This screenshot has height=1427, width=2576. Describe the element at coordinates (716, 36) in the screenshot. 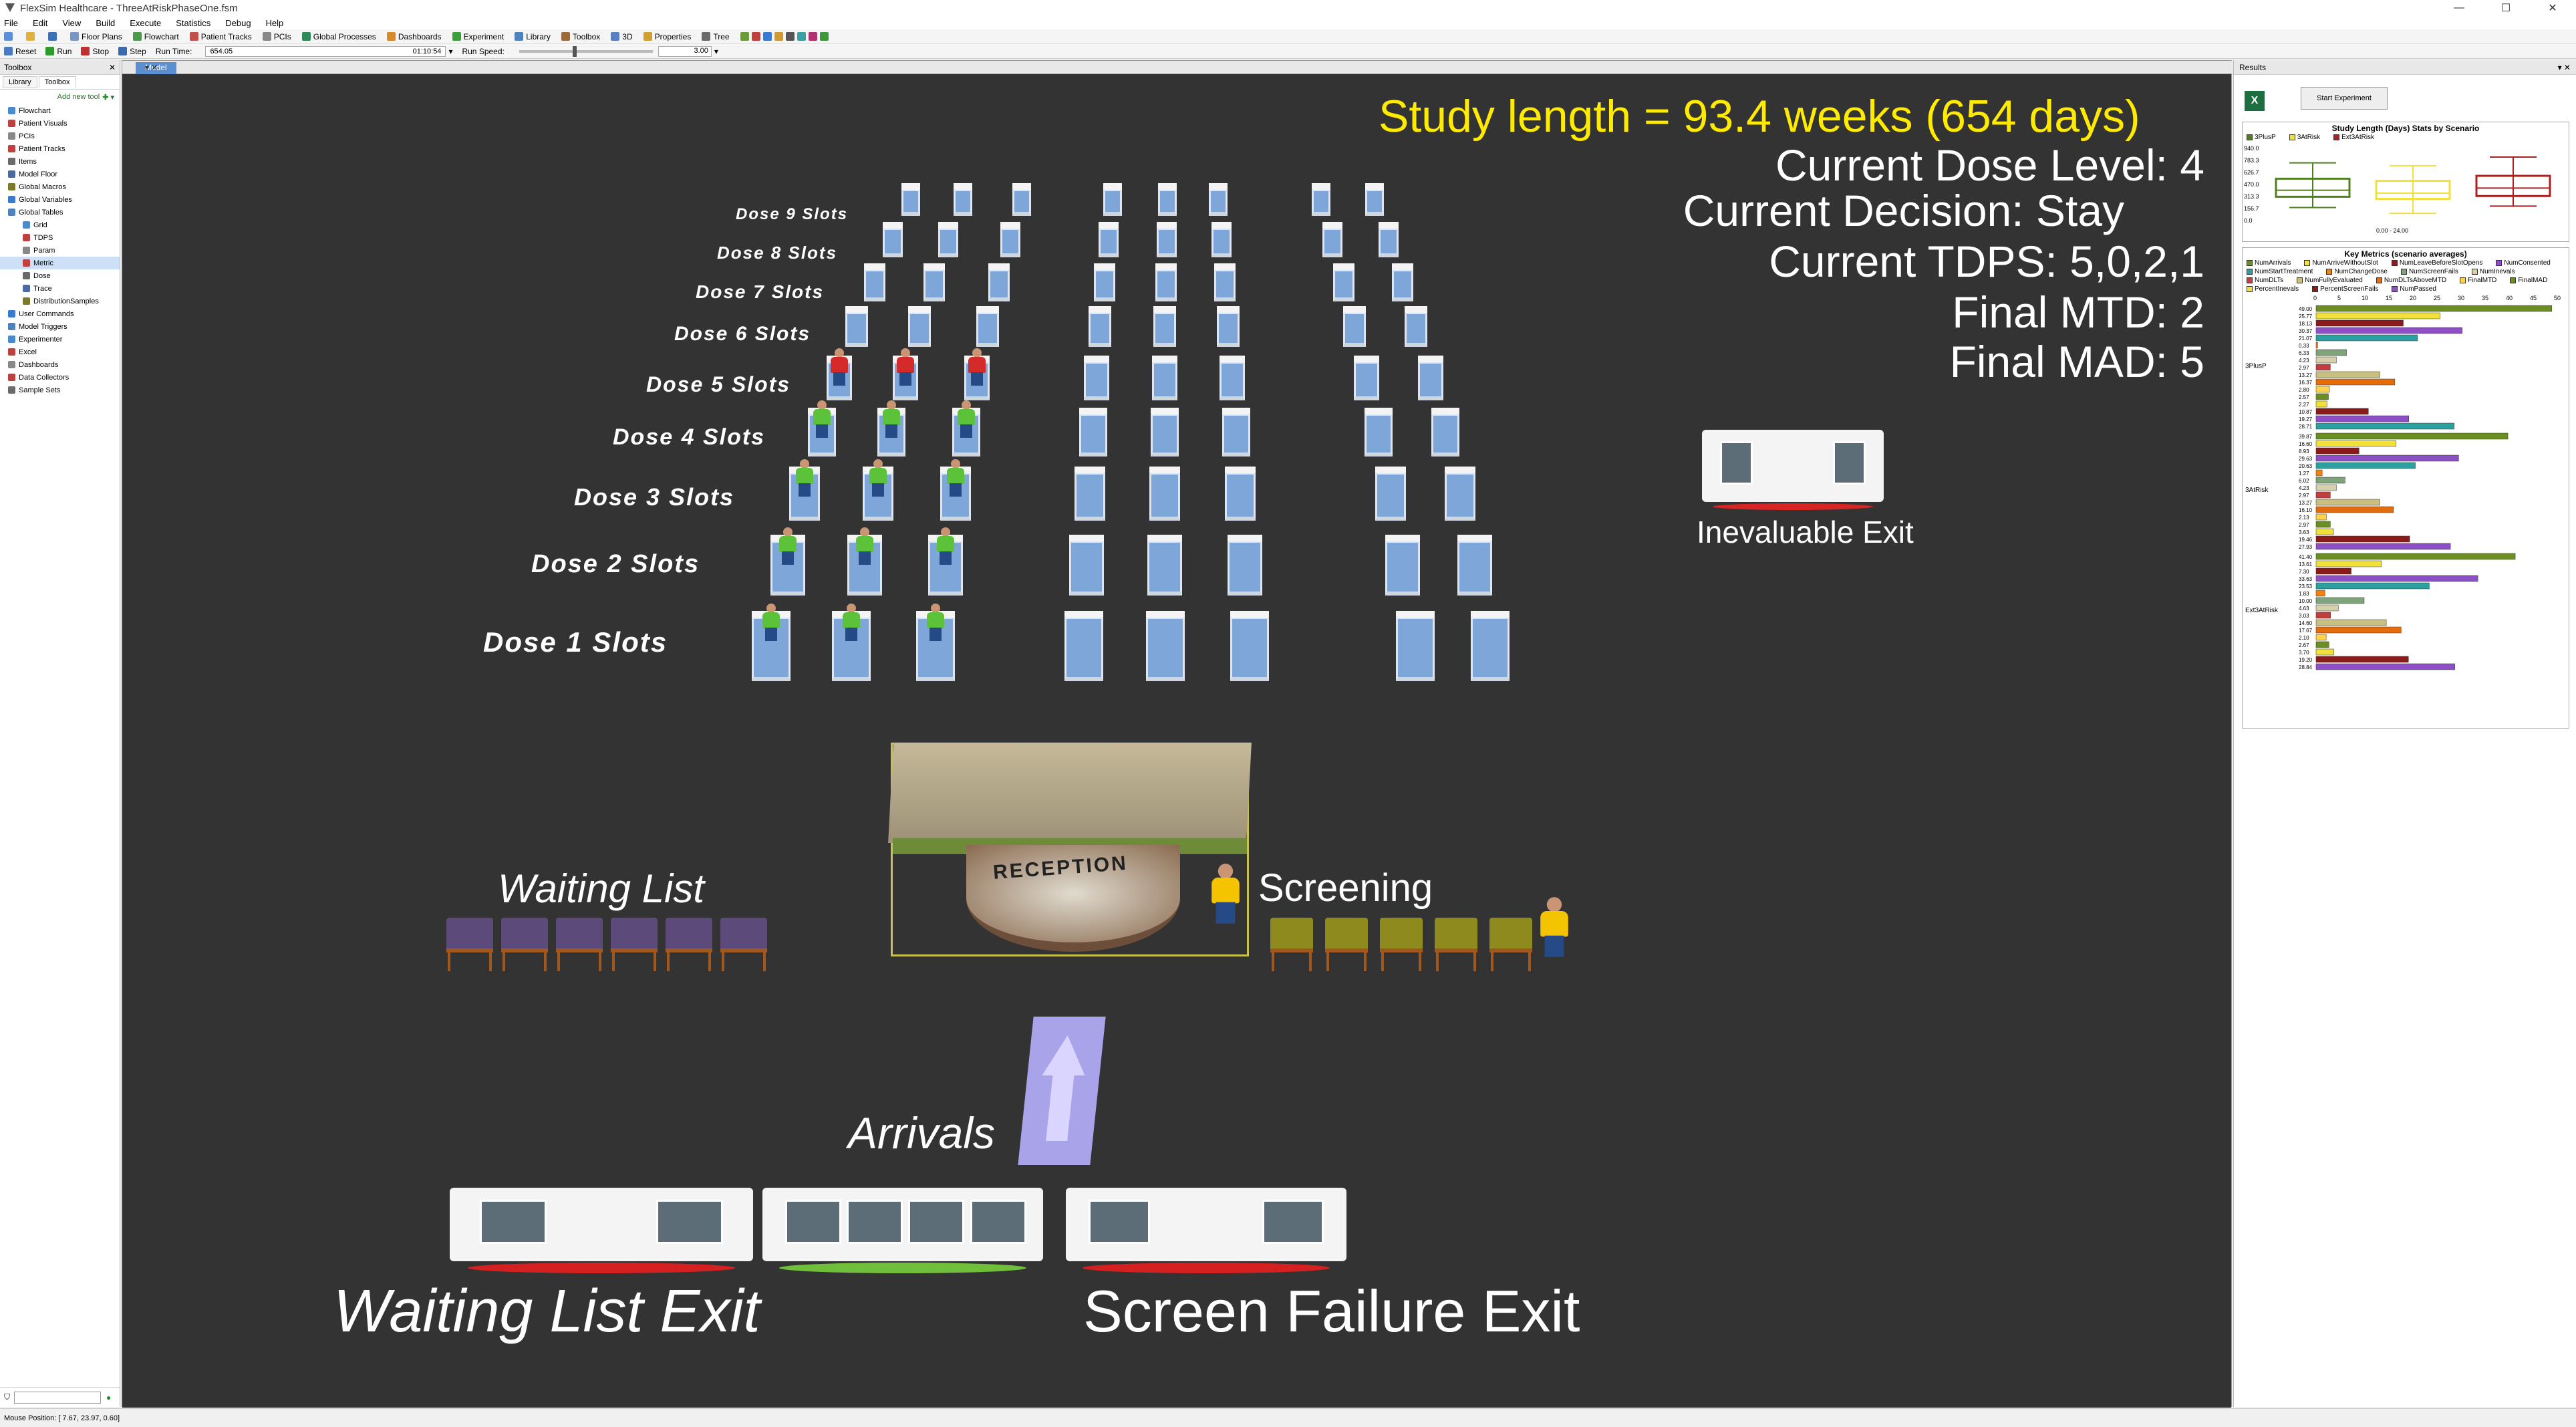

I see `toolbar-tree: Tree` at that location.